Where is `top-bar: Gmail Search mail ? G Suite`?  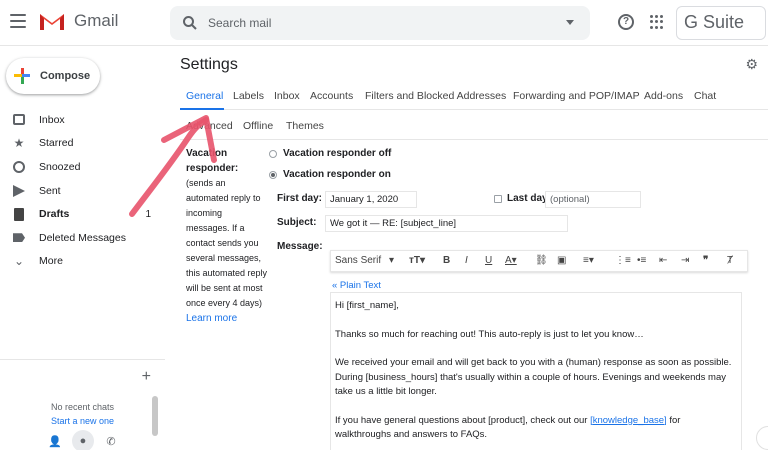
top-bar: Gmail Search mail ? G Suite is located at coordinates (384, 23).